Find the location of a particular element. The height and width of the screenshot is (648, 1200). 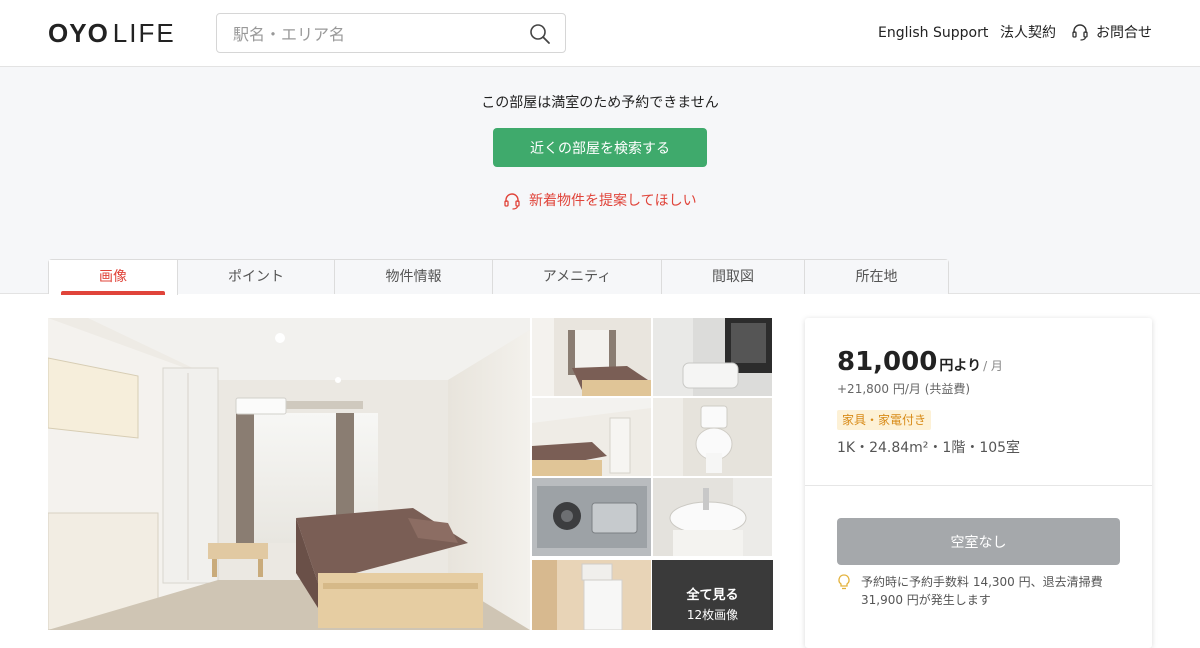

see-all-photos-button: 全て見る 12枚画像 is located at coordinates (712, 595).